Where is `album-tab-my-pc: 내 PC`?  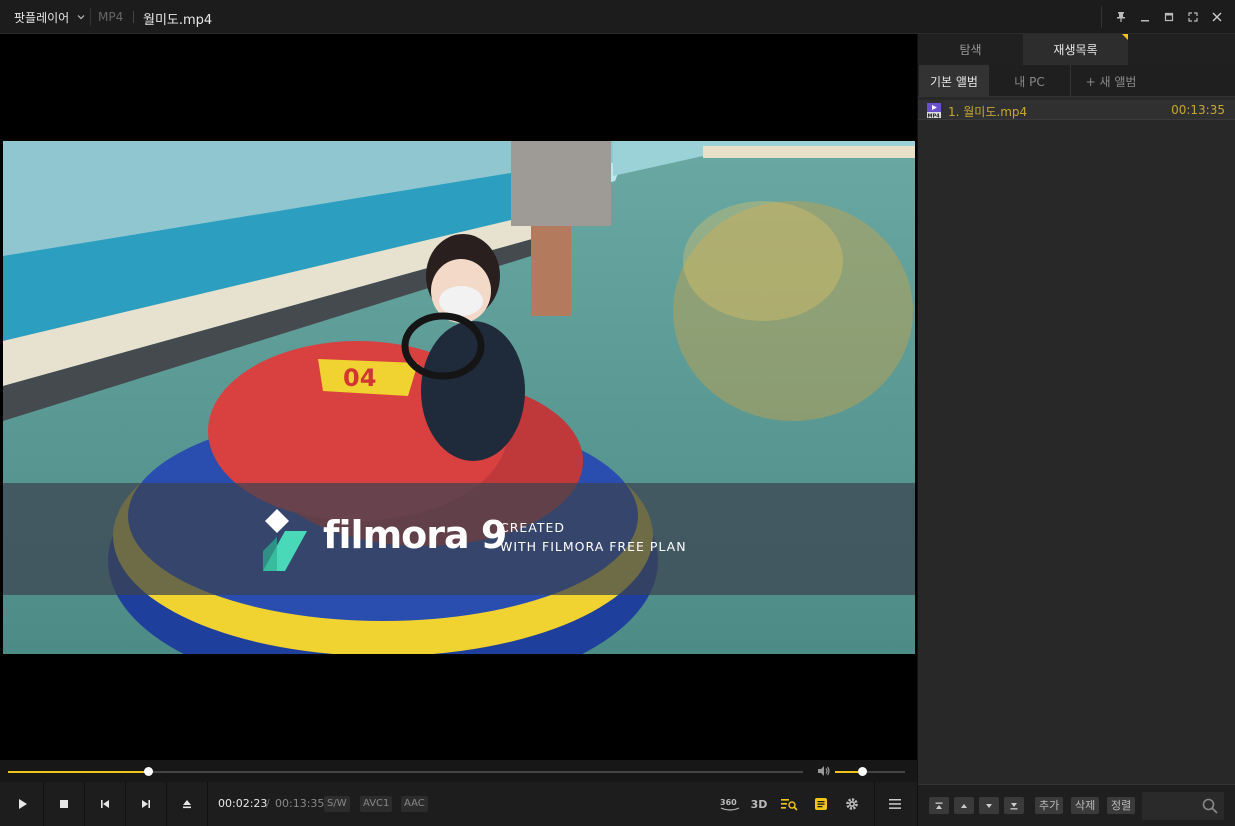
album-tab-my-pc: 내 PC is located at coordinates (1030, 81).